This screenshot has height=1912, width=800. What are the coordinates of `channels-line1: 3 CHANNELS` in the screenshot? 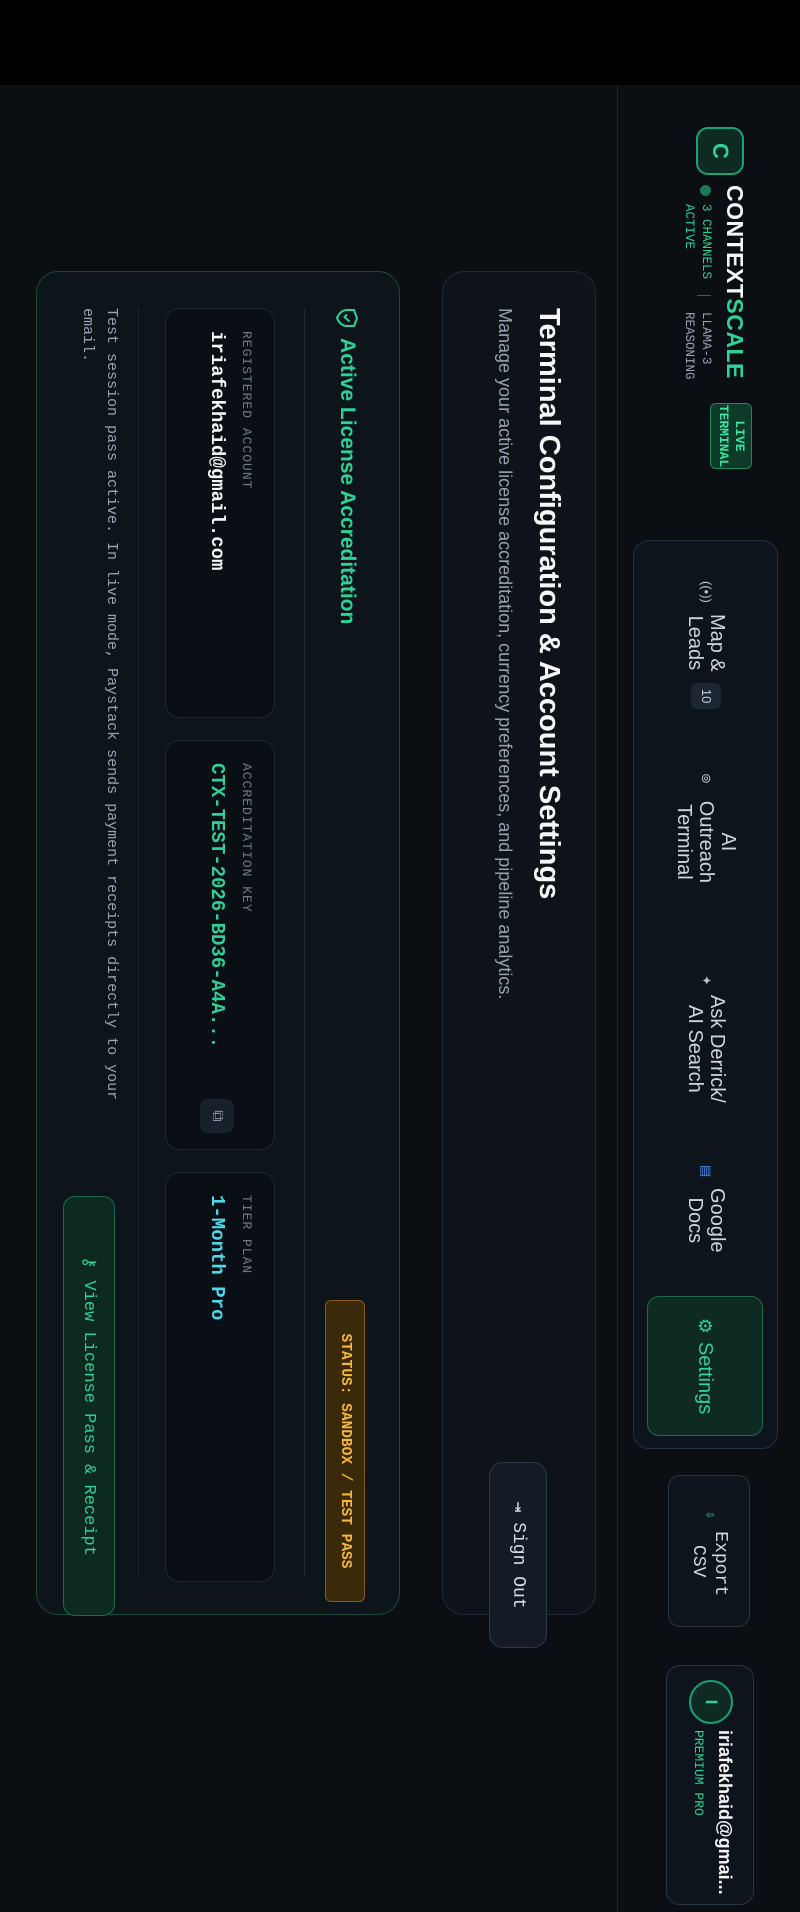 It's located at (706, 242).